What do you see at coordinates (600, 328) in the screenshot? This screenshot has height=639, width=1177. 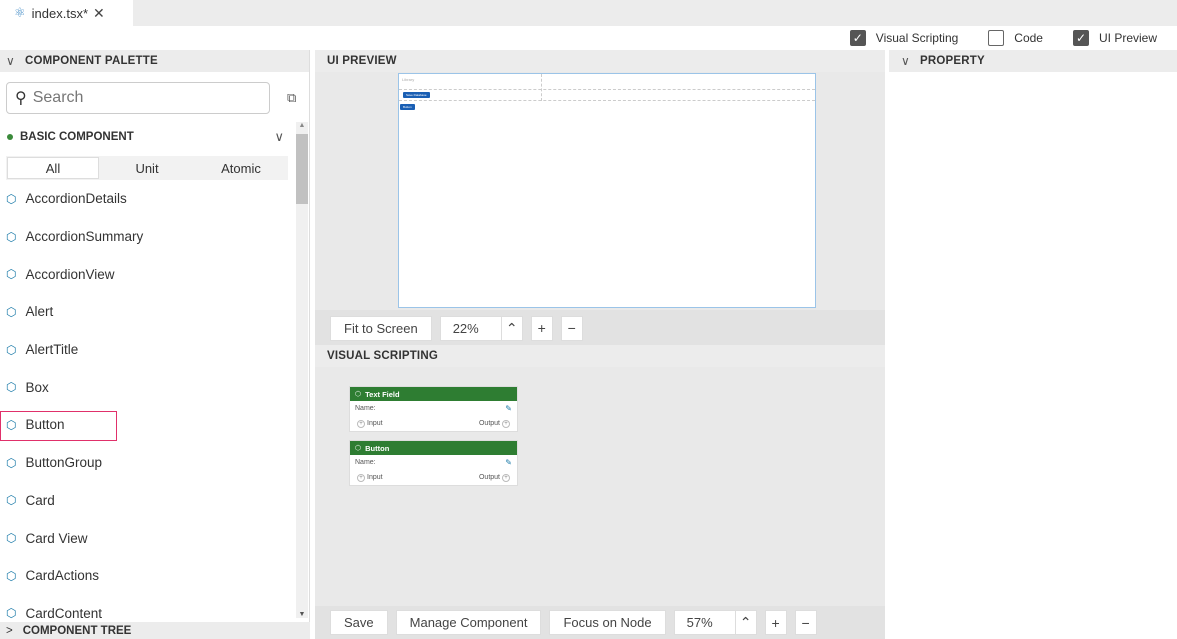 I see `preview-toolbar: Fit to Screen 22% ⌃ + −` at bounding box center [600, 328].